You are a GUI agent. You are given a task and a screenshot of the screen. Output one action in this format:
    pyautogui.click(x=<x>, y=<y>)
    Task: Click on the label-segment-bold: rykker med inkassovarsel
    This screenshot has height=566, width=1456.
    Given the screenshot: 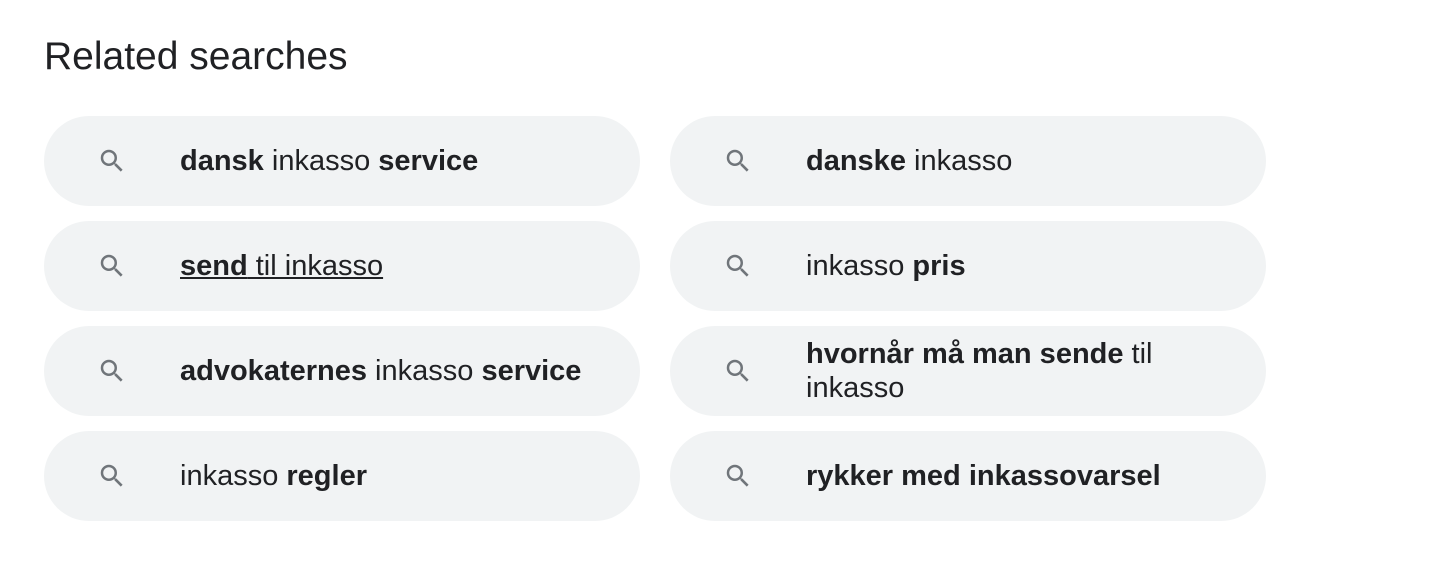 What is the action you would take?
    pyautogui.click(x=983, y=476)
    